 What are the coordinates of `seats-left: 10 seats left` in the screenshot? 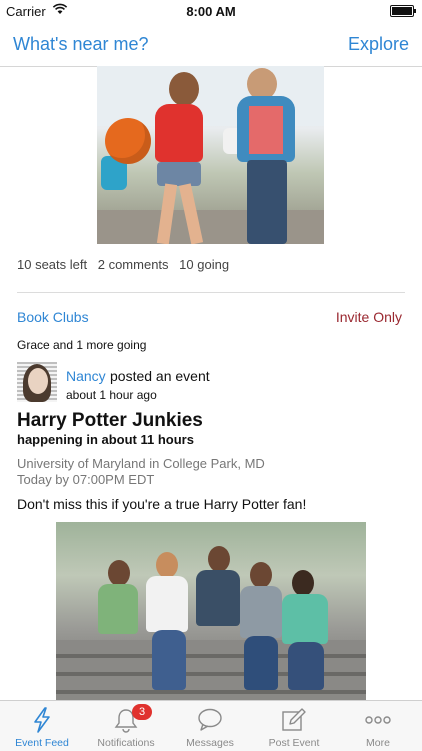 It's located at (52, 264).